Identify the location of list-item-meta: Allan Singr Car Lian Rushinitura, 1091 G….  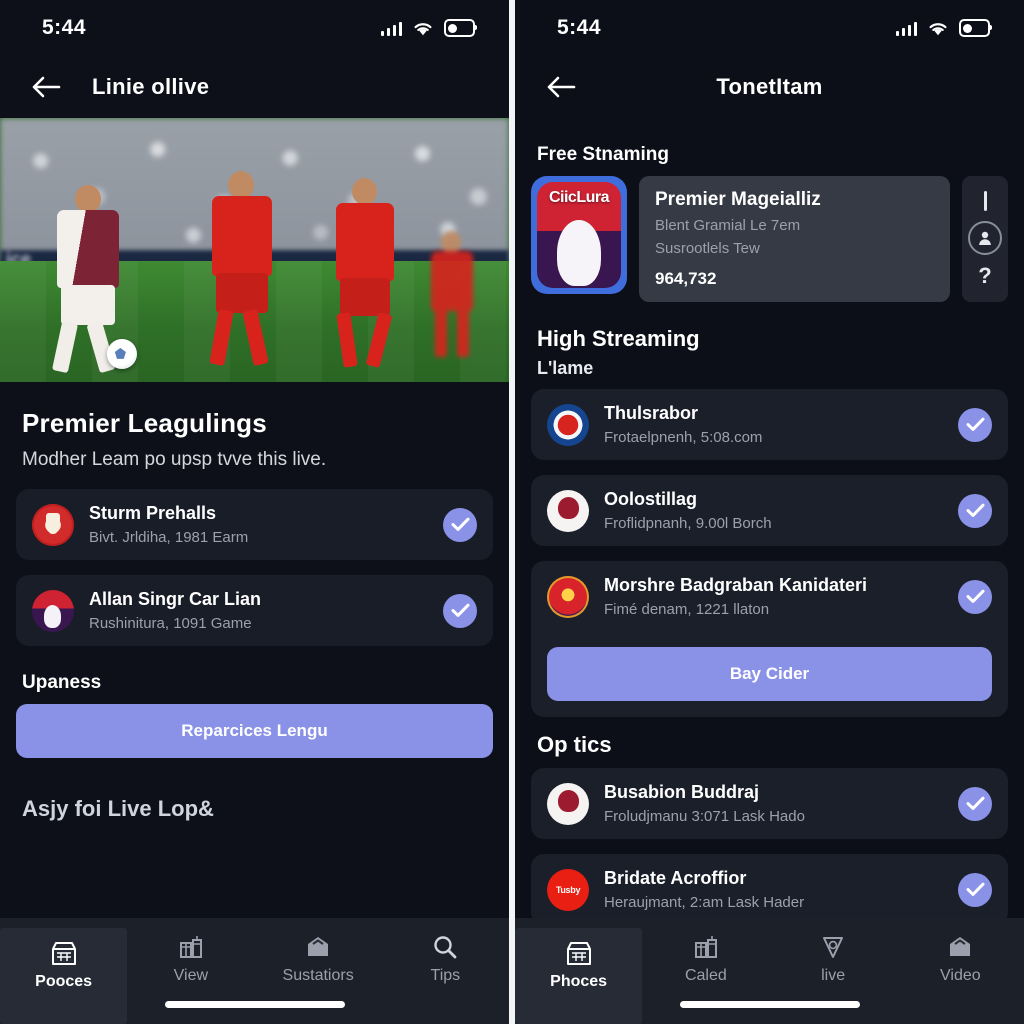
(258, 610).